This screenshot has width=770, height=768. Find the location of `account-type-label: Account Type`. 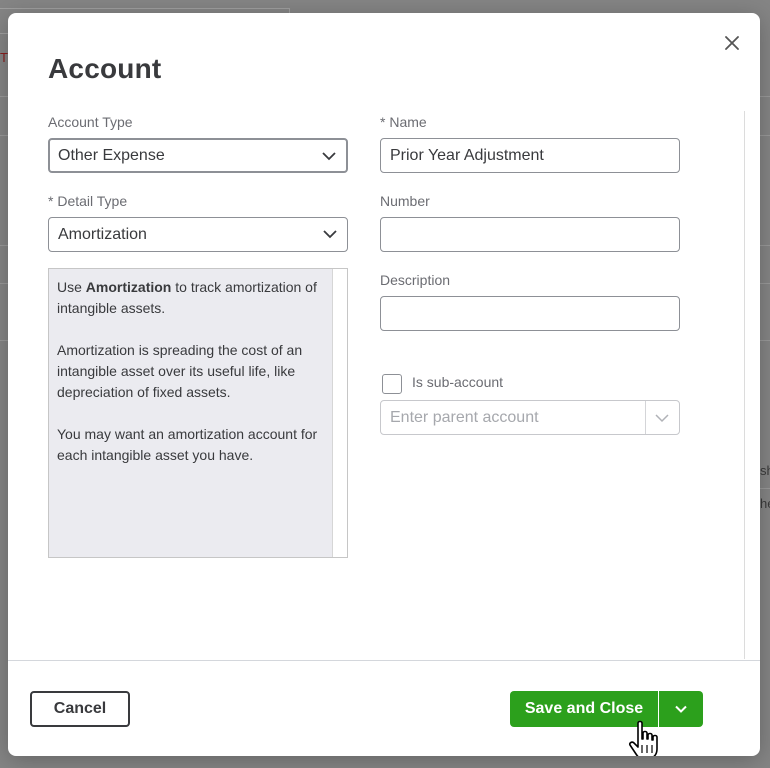

account-type-label: Account Type is located at coordinates (90, 122).